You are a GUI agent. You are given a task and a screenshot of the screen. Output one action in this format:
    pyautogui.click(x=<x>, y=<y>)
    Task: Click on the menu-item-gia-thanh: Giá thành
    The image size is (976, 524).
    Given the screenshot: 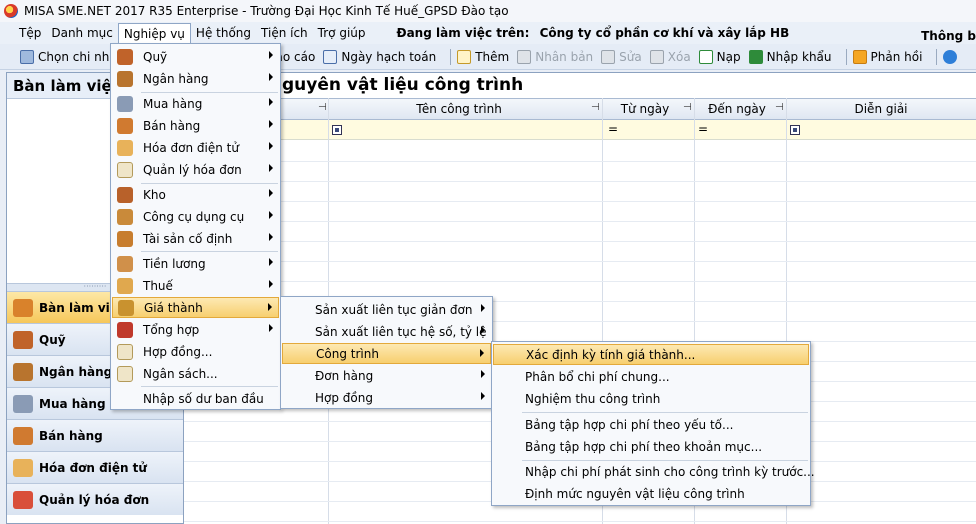 What is the action you would take?
    pyautogui.click(x=195, y=307)
    